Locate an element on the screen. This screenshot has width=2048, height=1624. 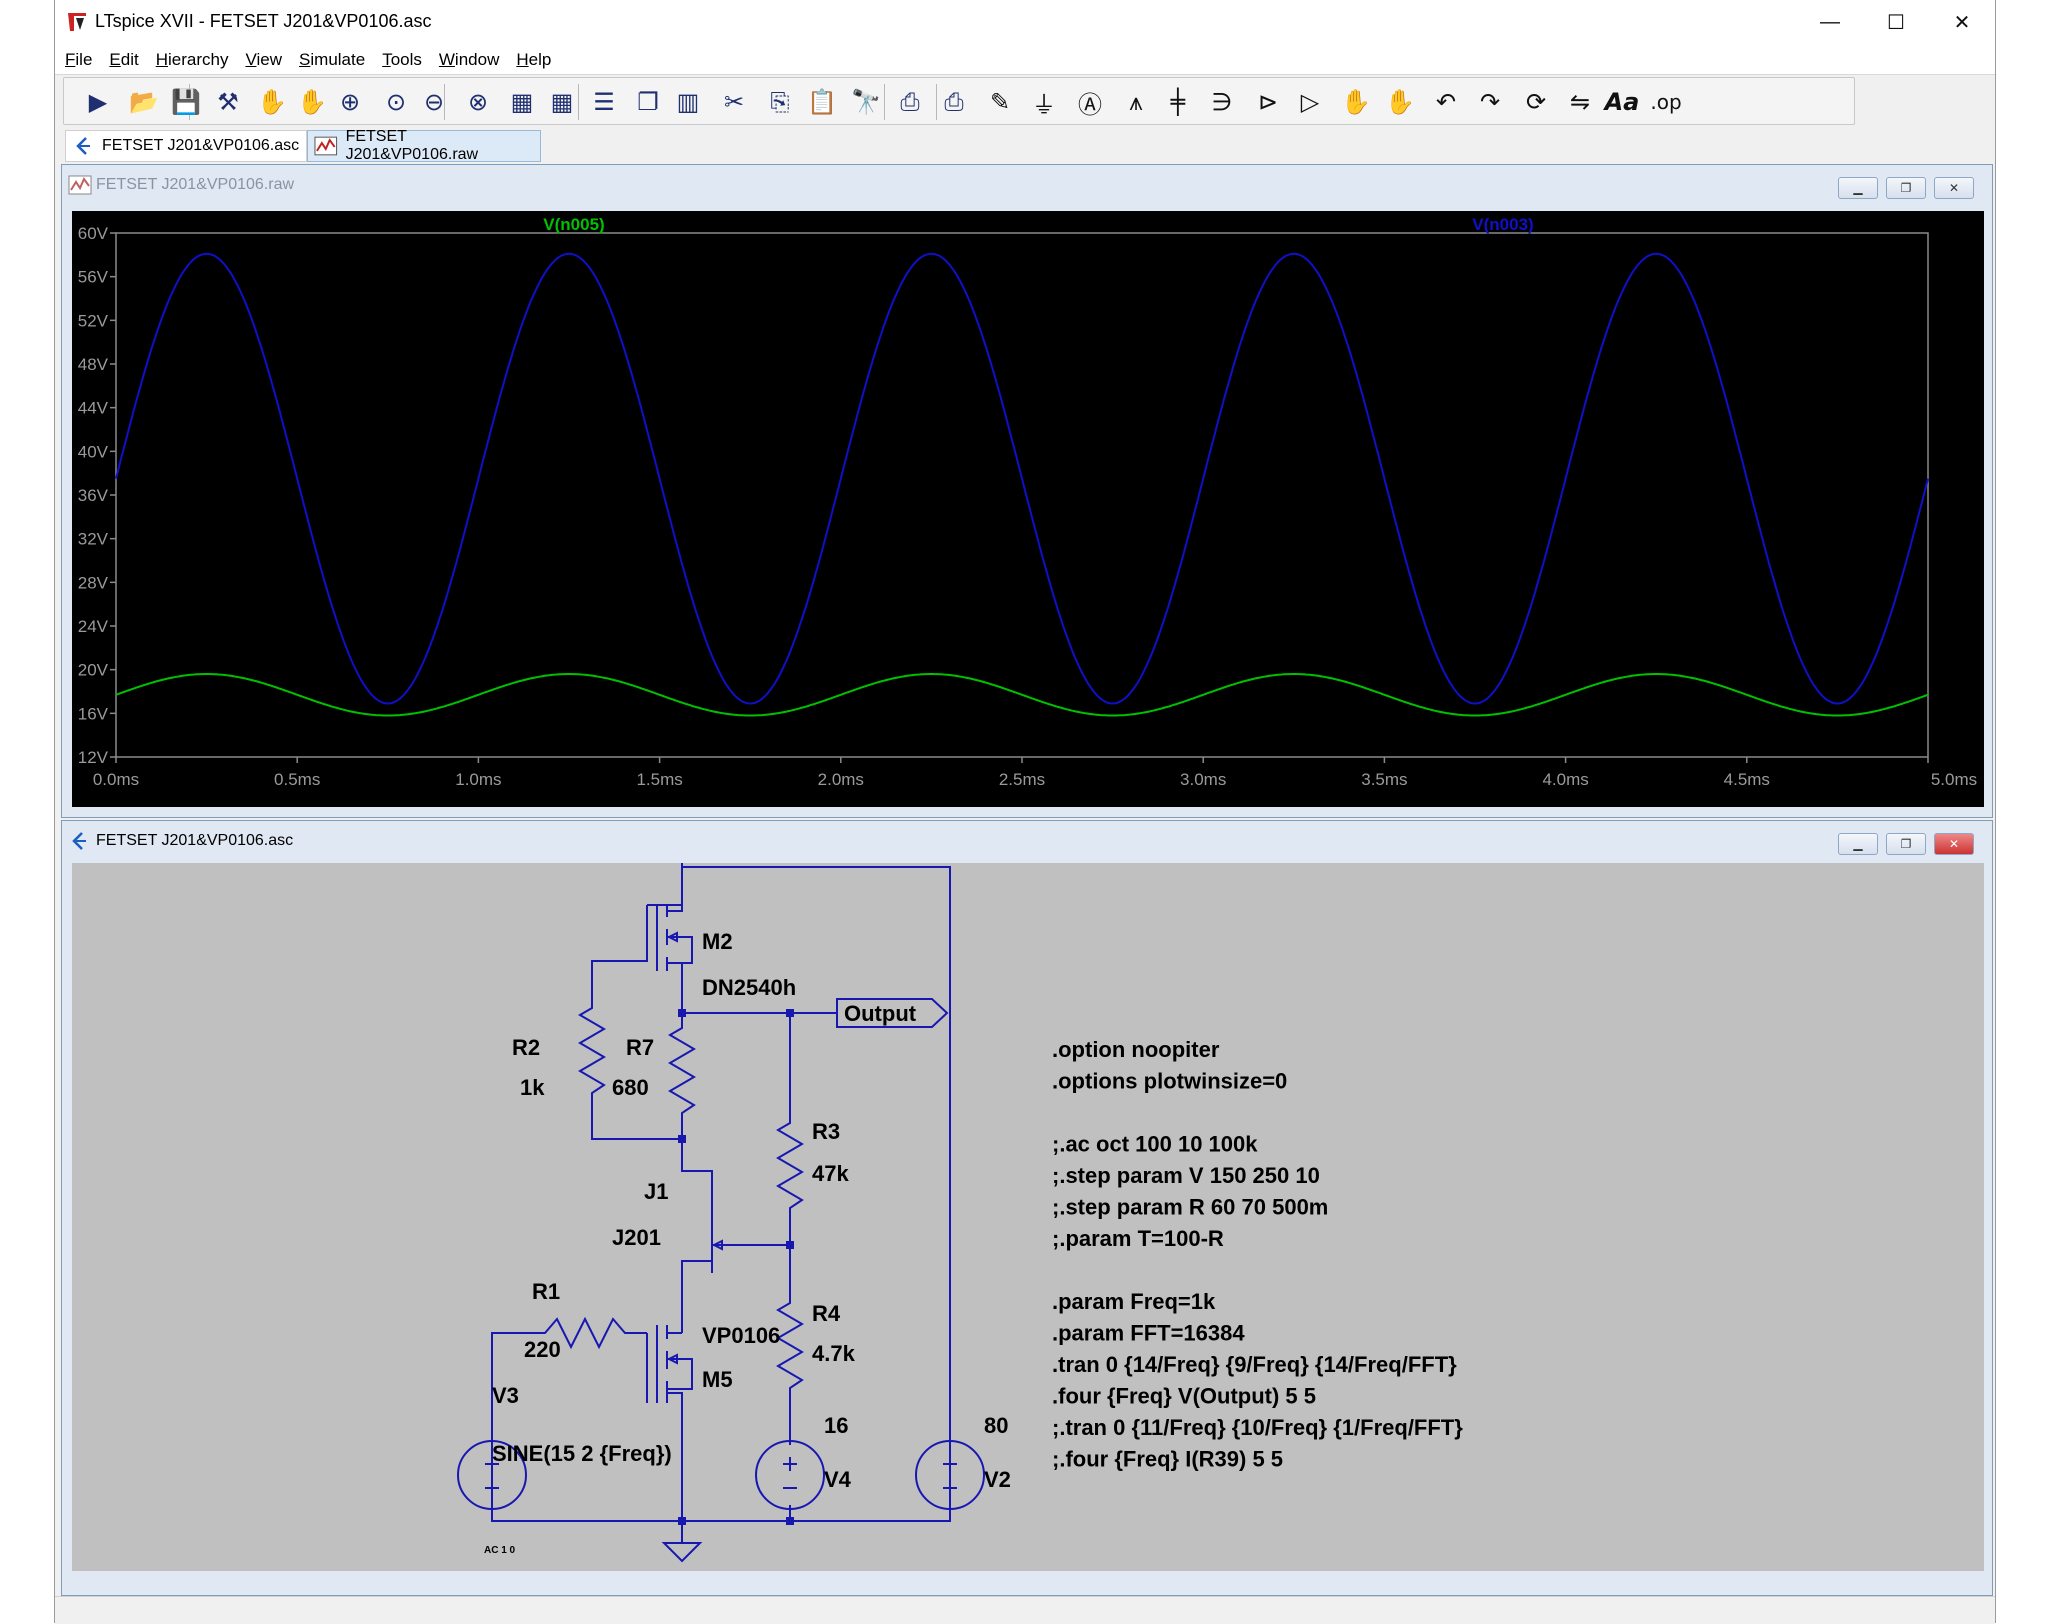
grid-icon: ▦ is located at coordinates (562, 102).